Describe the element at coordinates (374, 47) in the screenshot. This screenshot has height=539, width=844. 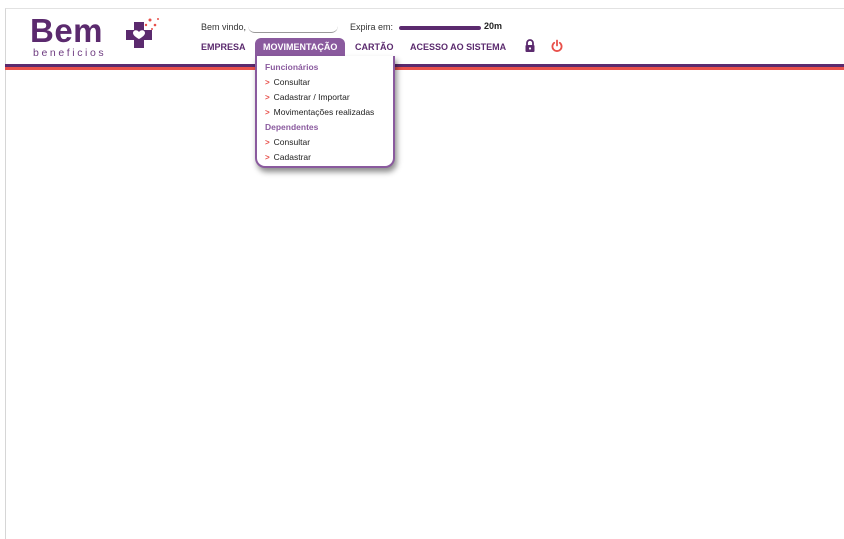
I see `nav-cartao: CARTÃO` at that location.